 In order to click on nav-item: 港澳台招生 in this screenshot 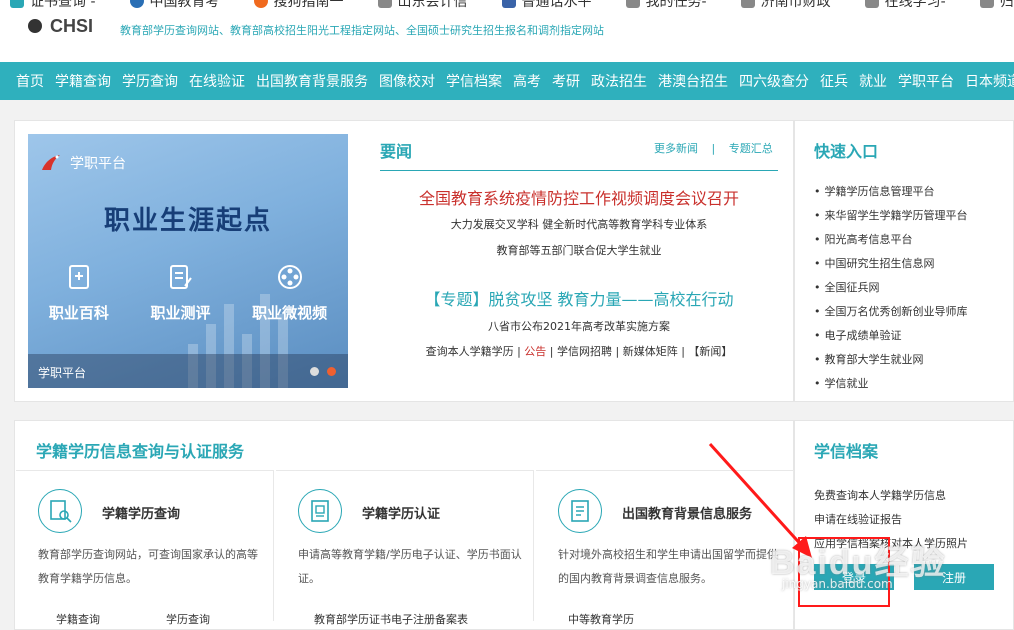, I will do `click(693, 81)`.